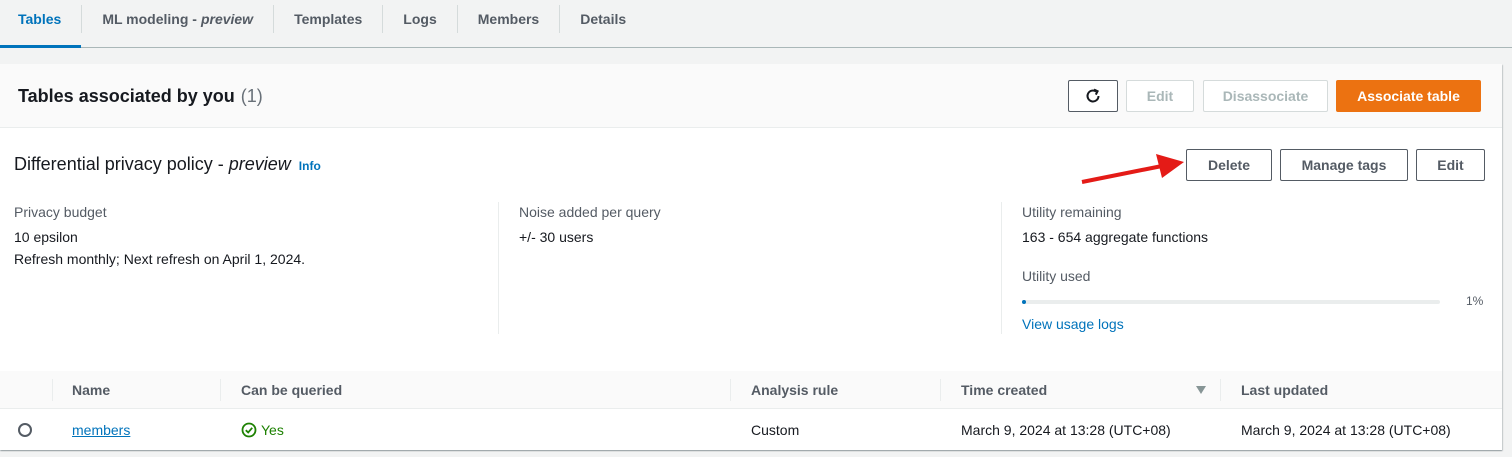 The width and height of the screenshot is (1512, 457). I want to click on tab-ml-modeling: ML modeling - preview, so click(177, 19).